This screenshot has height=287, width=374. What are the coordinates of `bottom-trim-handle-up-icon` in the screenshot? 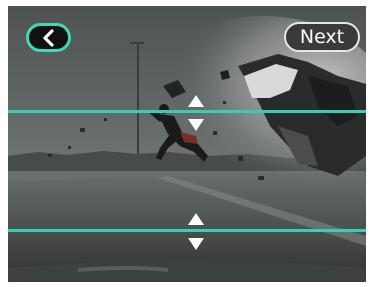 It's located at (196, 219).